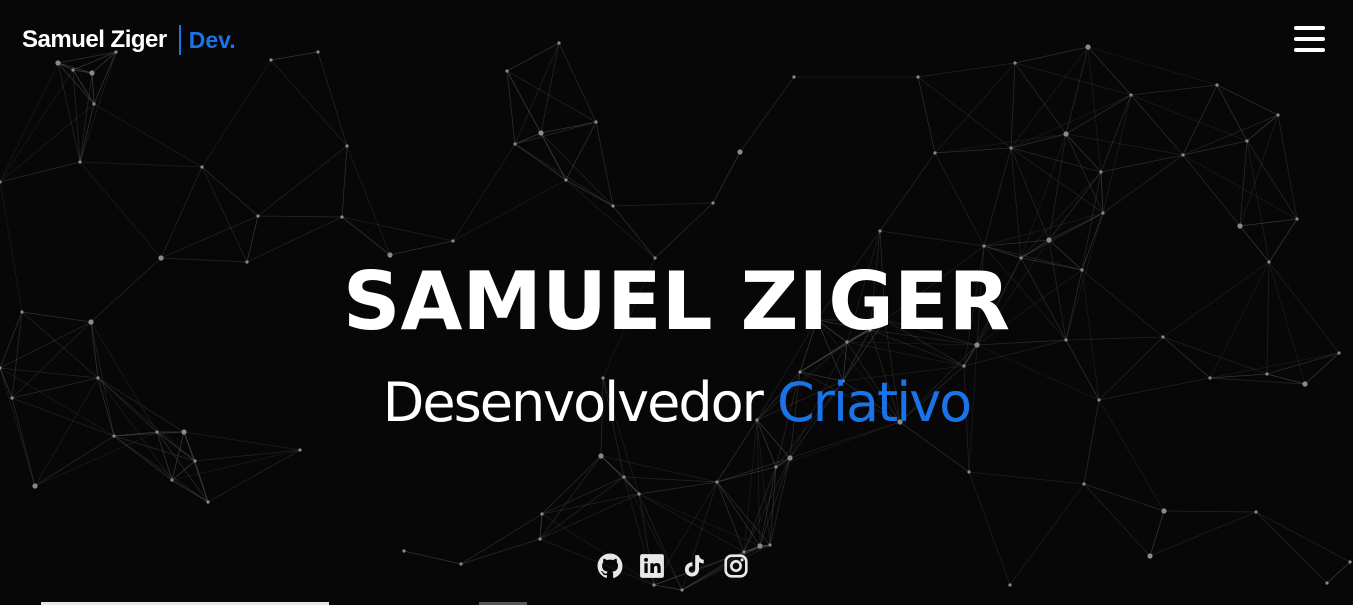 The width and height of the screenshot is (1353, 605). I want to click on hero-subtitle: Desenvolvedor Criativo, so click(676, 403).